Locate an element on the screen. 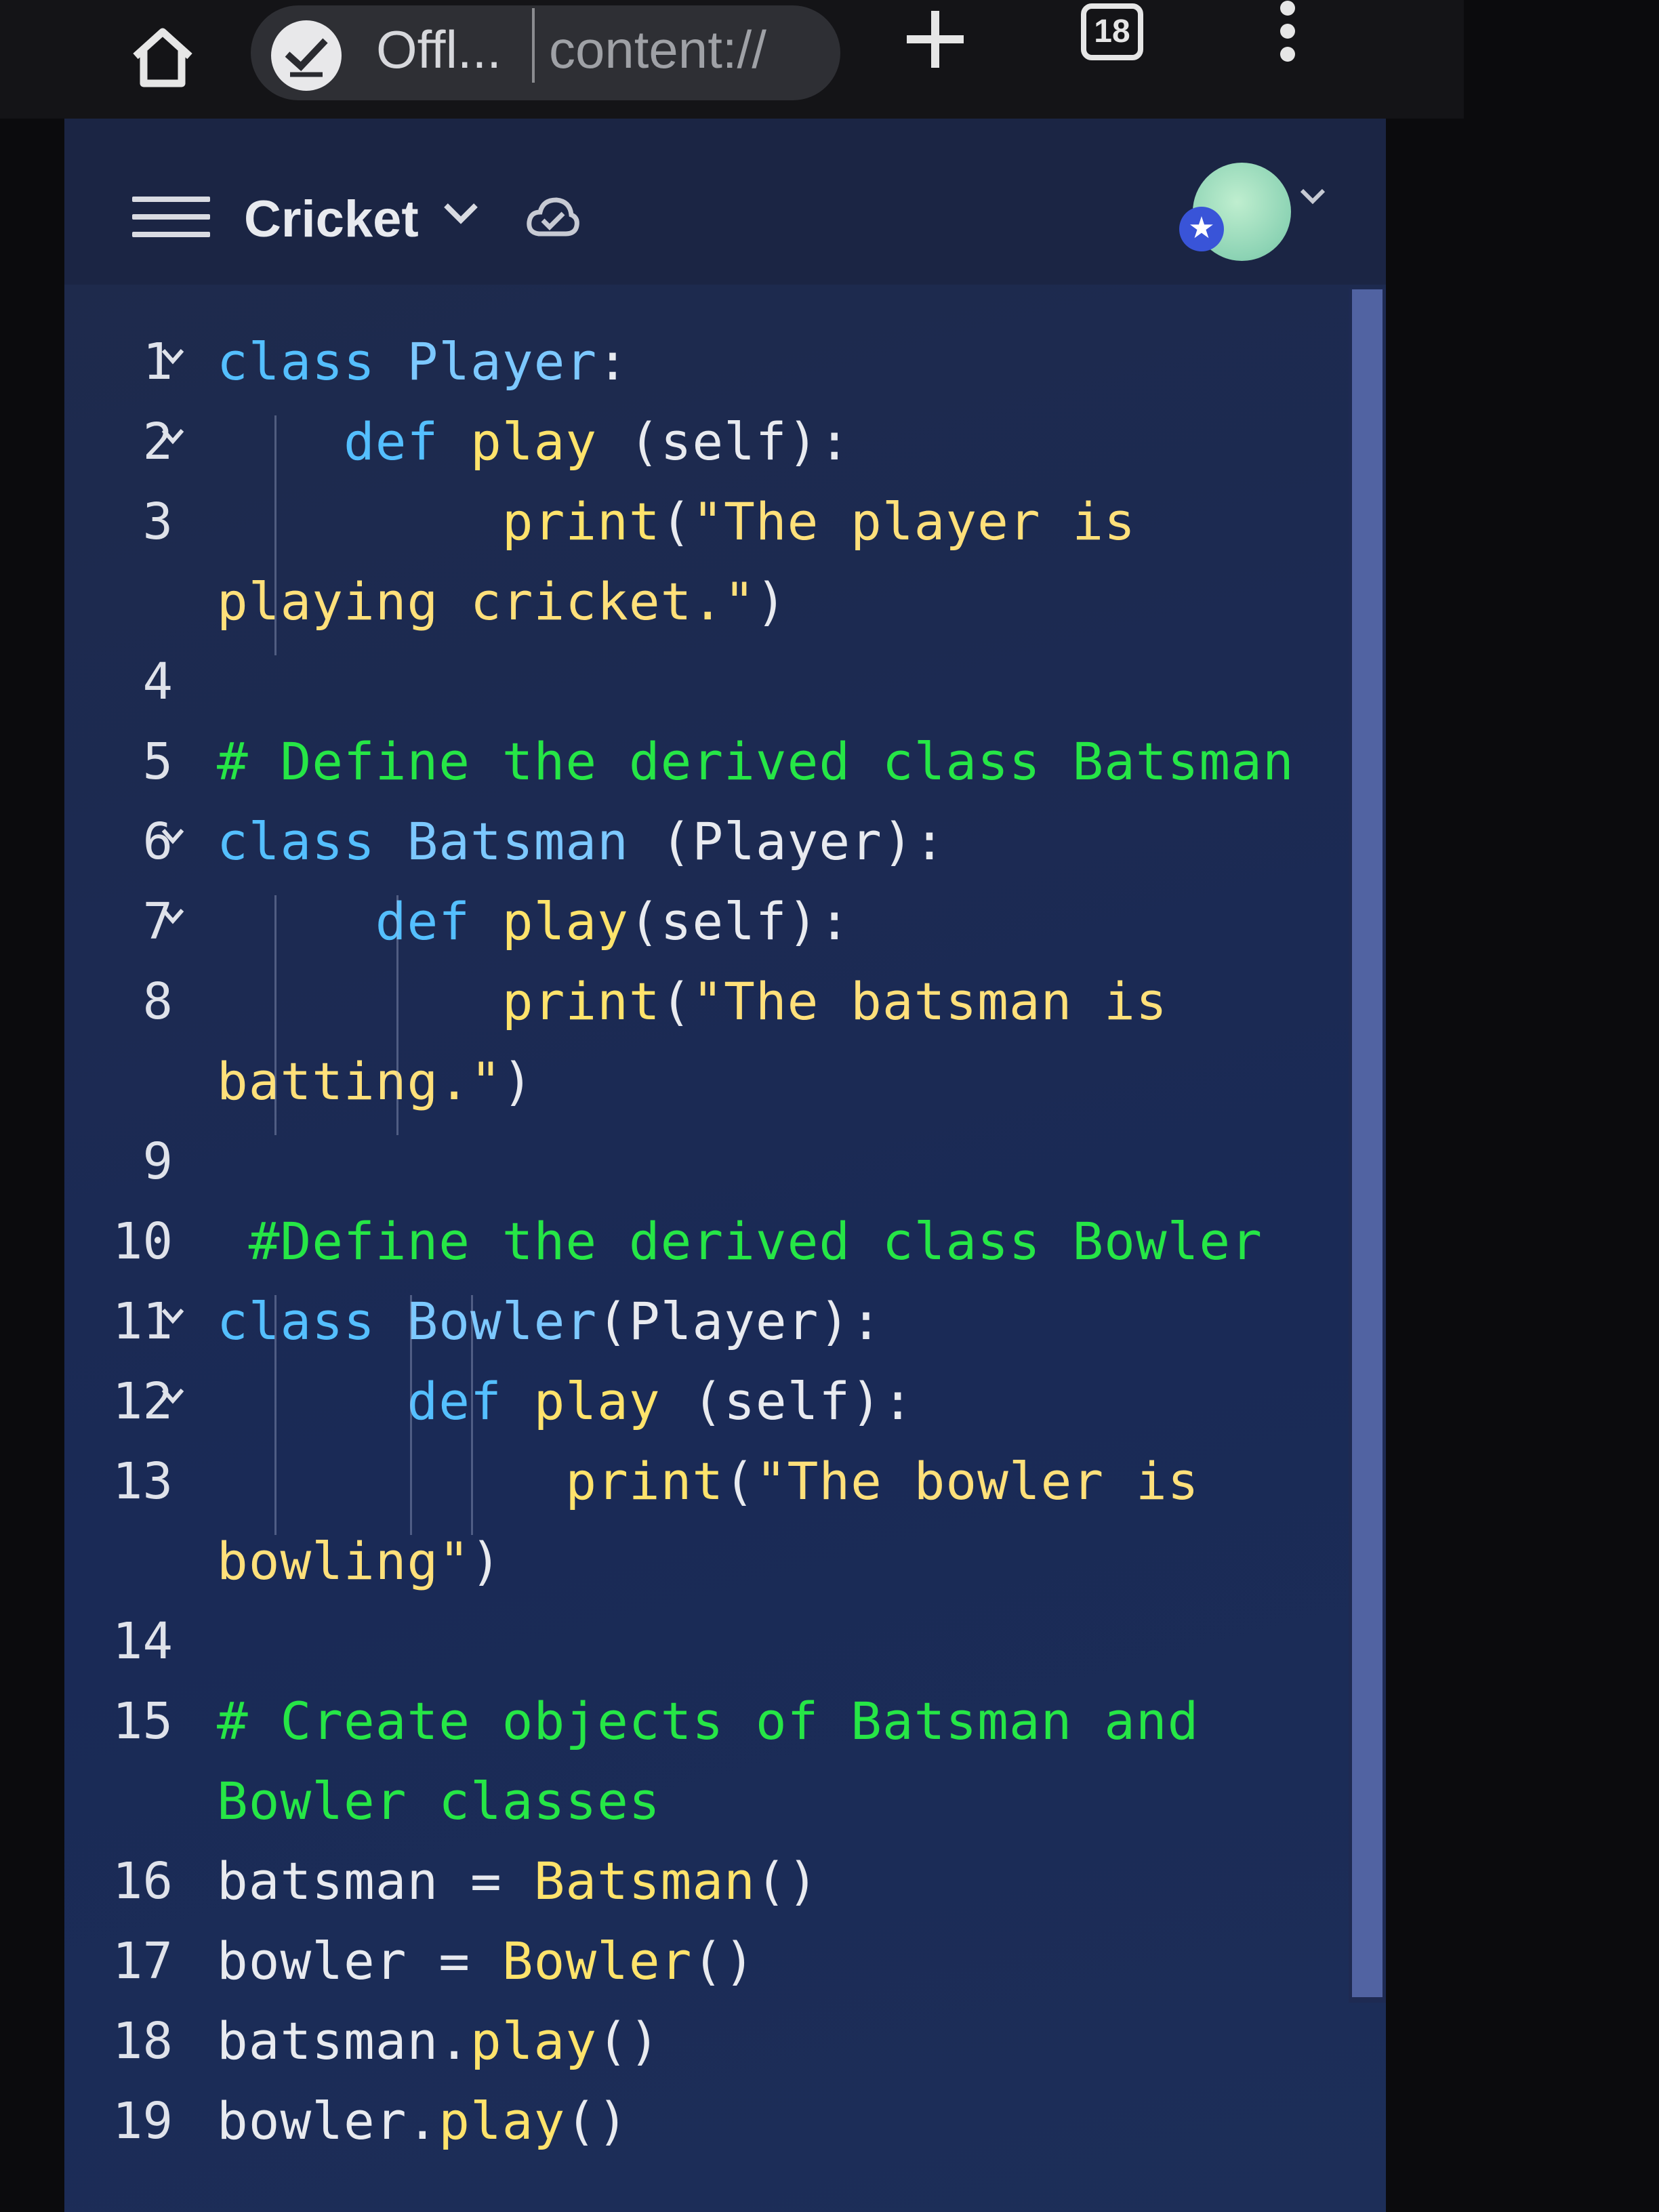 The height and width of the screenshot is (2212, 1659). code-token: (self): is located at coordinates (803, 1401).